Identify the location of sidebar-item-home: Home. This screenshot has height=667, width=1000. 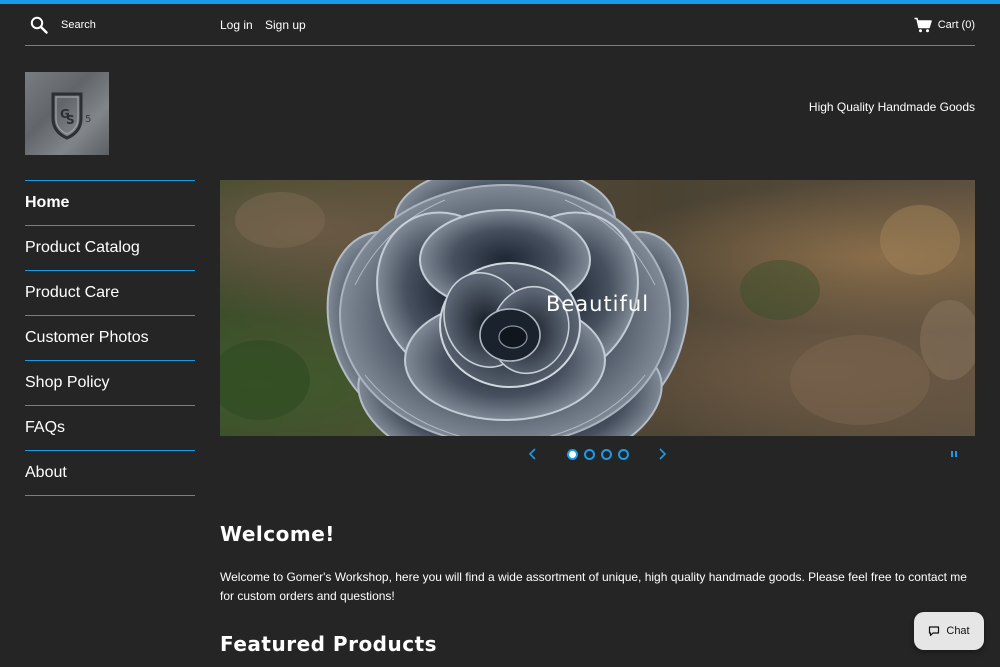
(110, 203).